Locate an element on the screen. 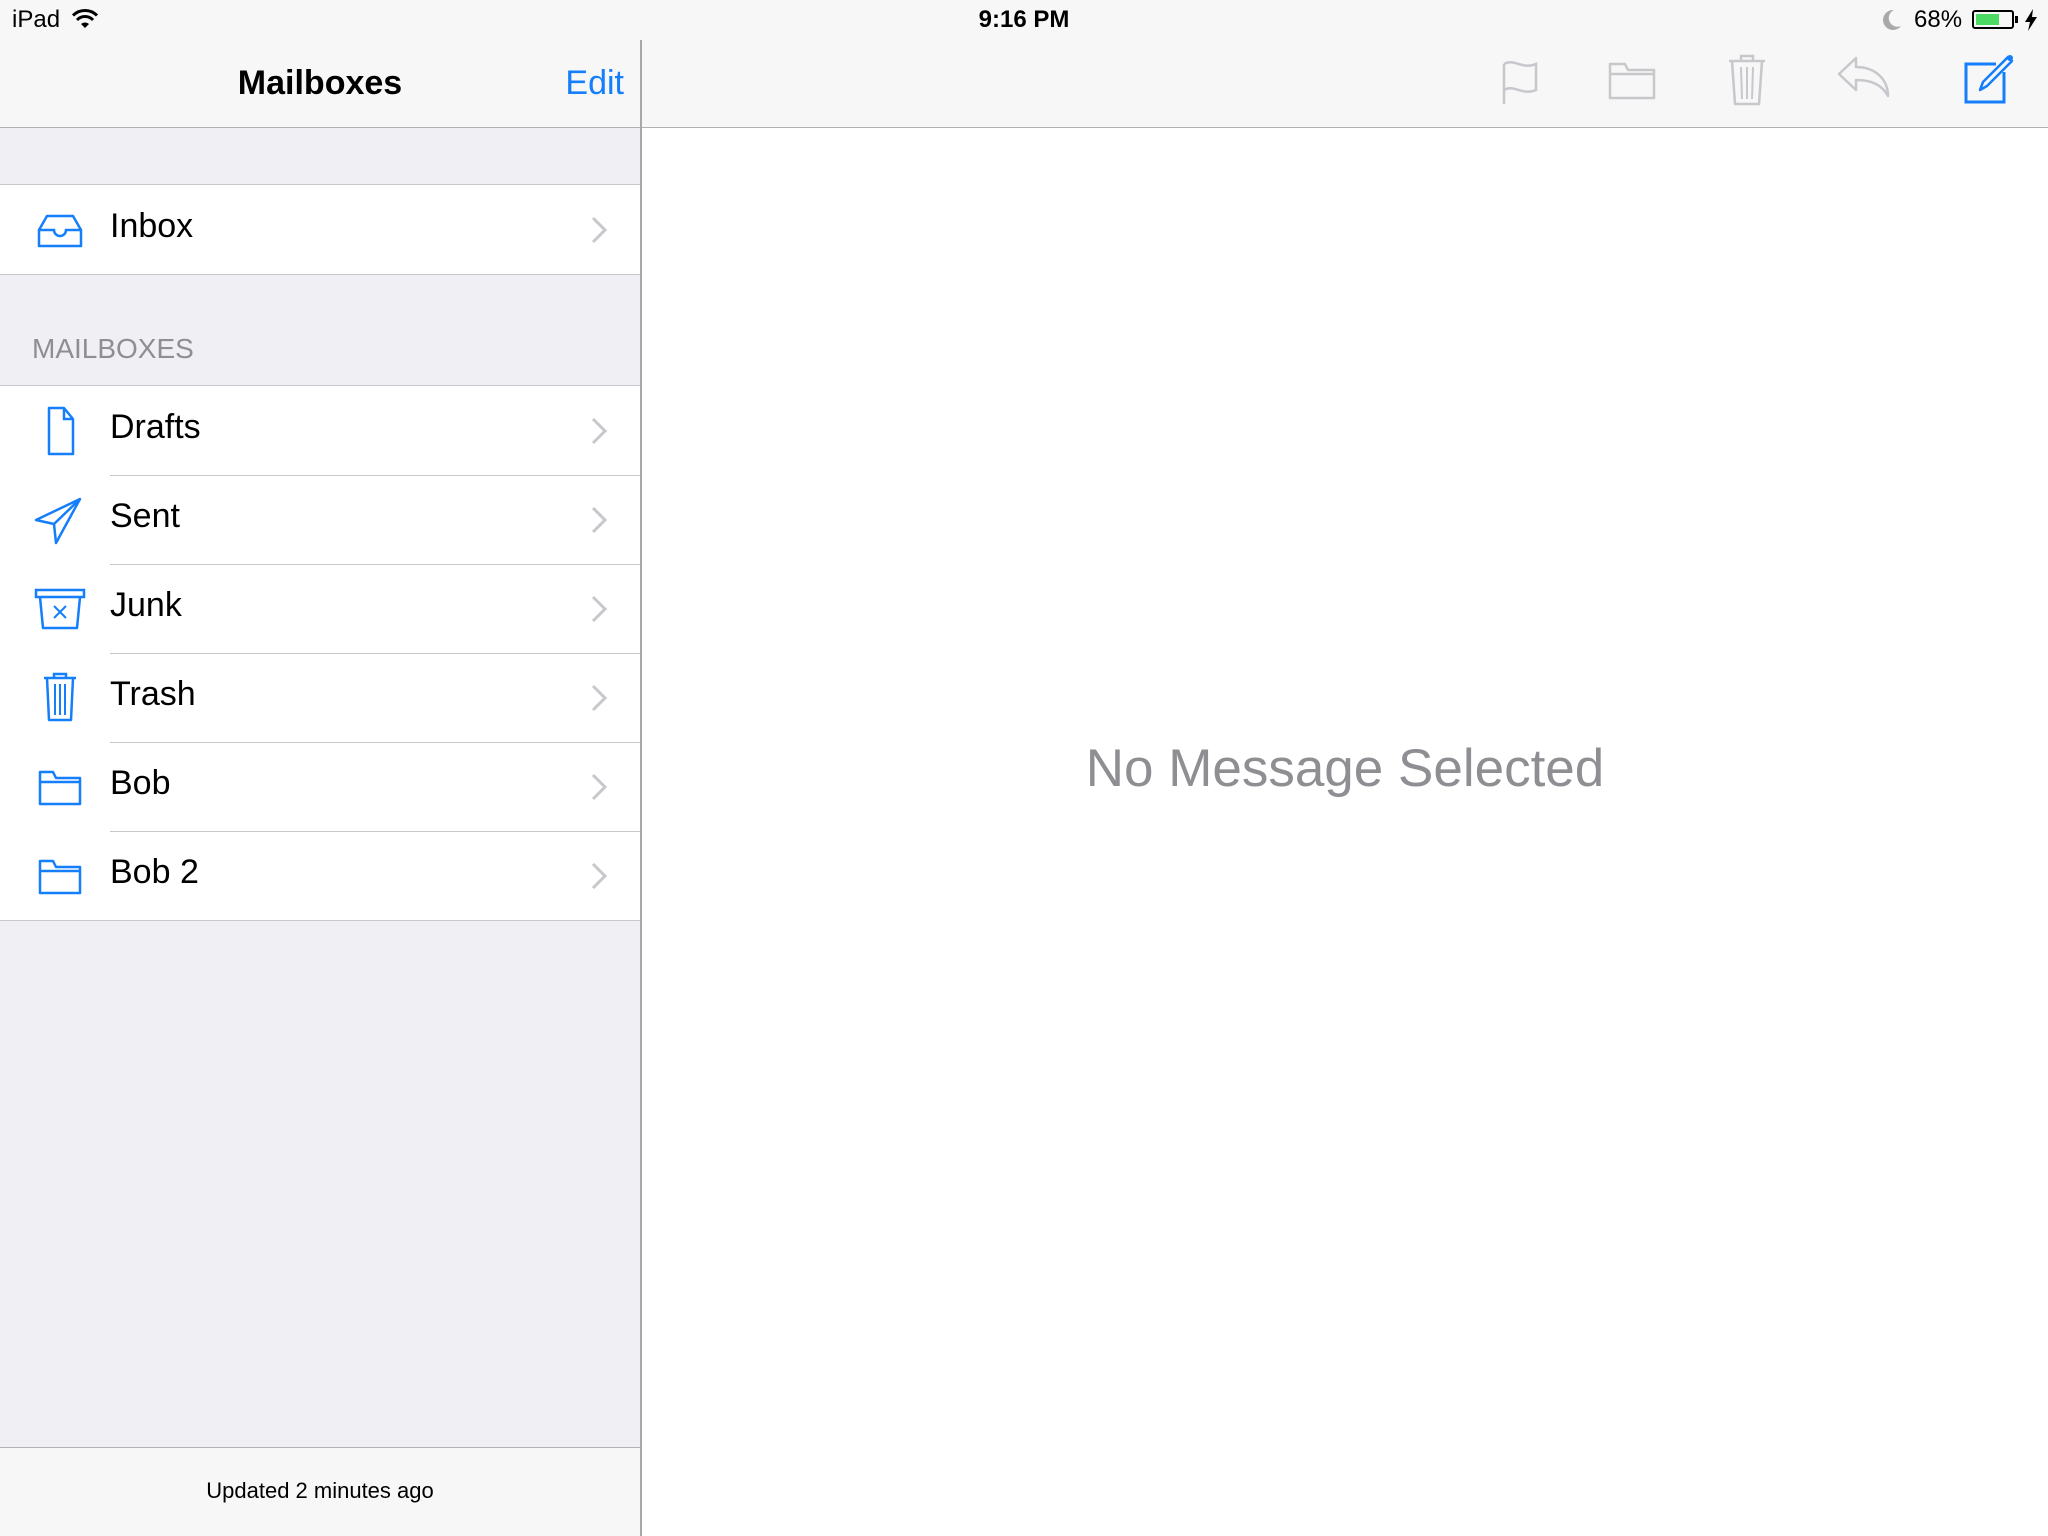  mailbox-row-sent: Sent is located at coordinates (320, 519).